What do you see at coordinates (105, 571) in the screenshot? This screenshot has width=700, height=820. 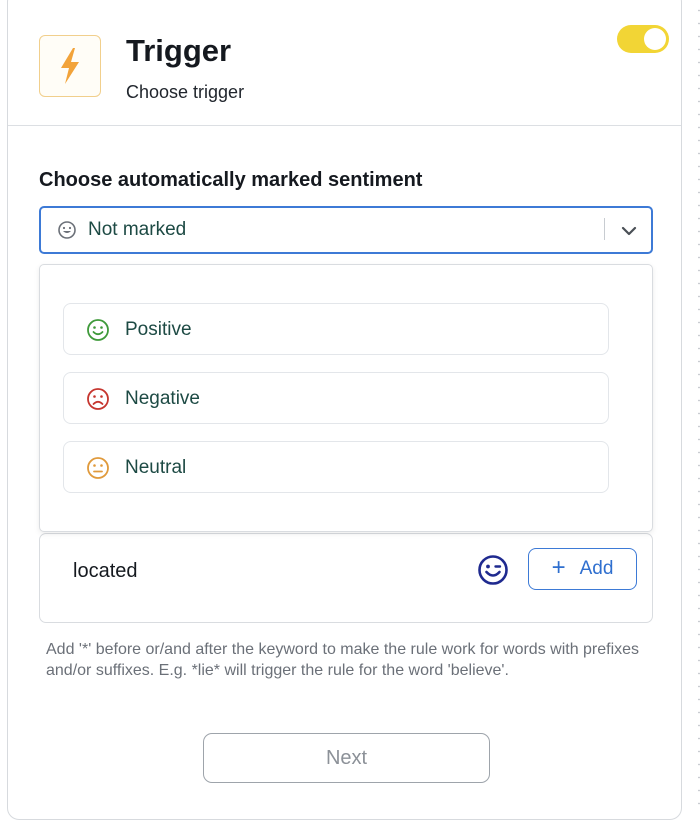 I see `keyword-input-value: located` at bounding box center [105, 571].